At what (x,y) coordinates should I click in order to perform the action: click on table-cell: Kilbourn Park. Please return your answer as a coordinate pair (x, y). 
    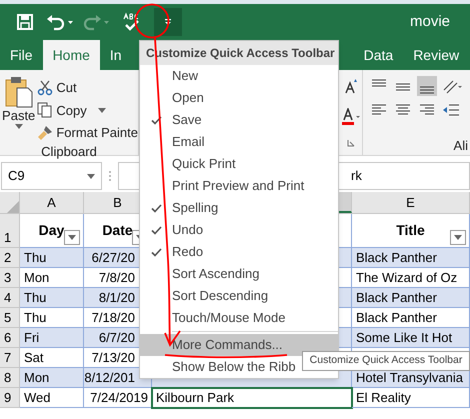
    Looking at the image, I should click on (252, 398).